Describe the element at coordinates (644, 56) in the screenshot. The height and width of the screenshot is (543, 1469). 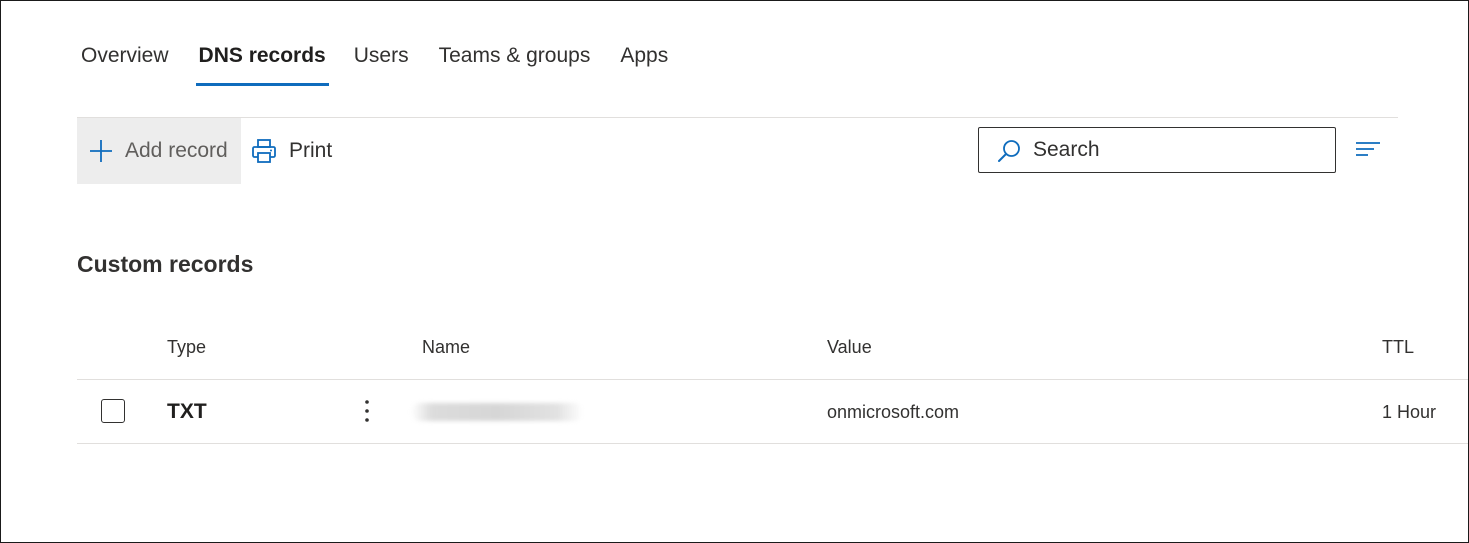
I see `tab-apps: Apps` at that location.